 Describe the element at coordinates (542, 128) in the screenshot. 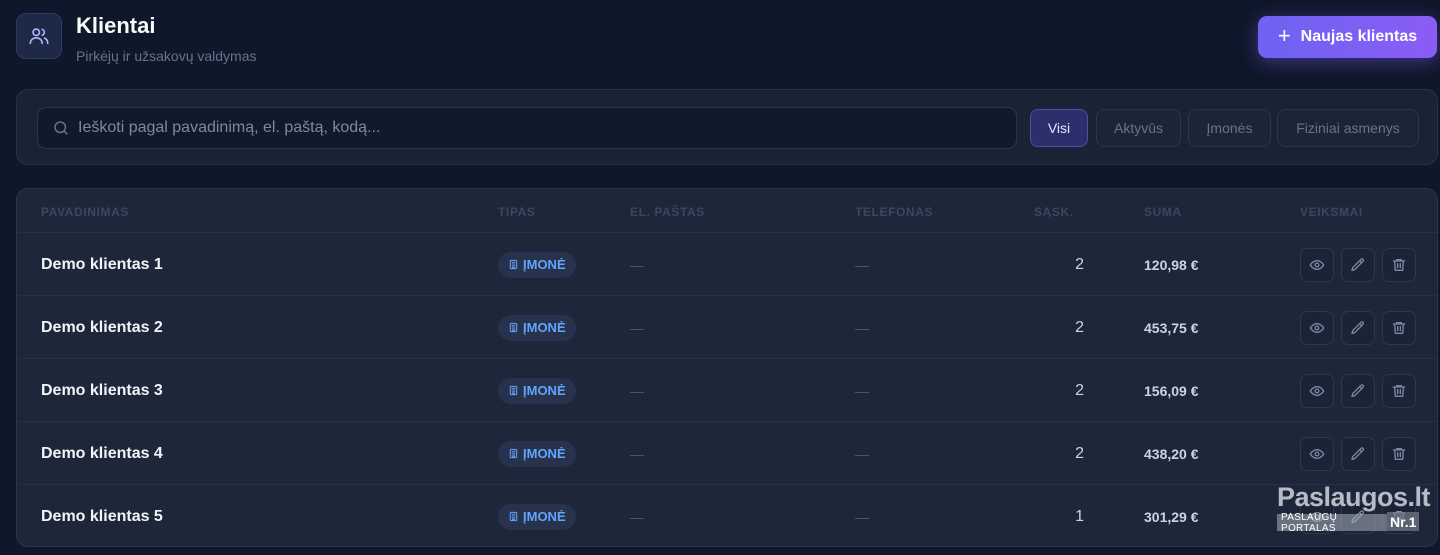

I see `search-input` at that location.